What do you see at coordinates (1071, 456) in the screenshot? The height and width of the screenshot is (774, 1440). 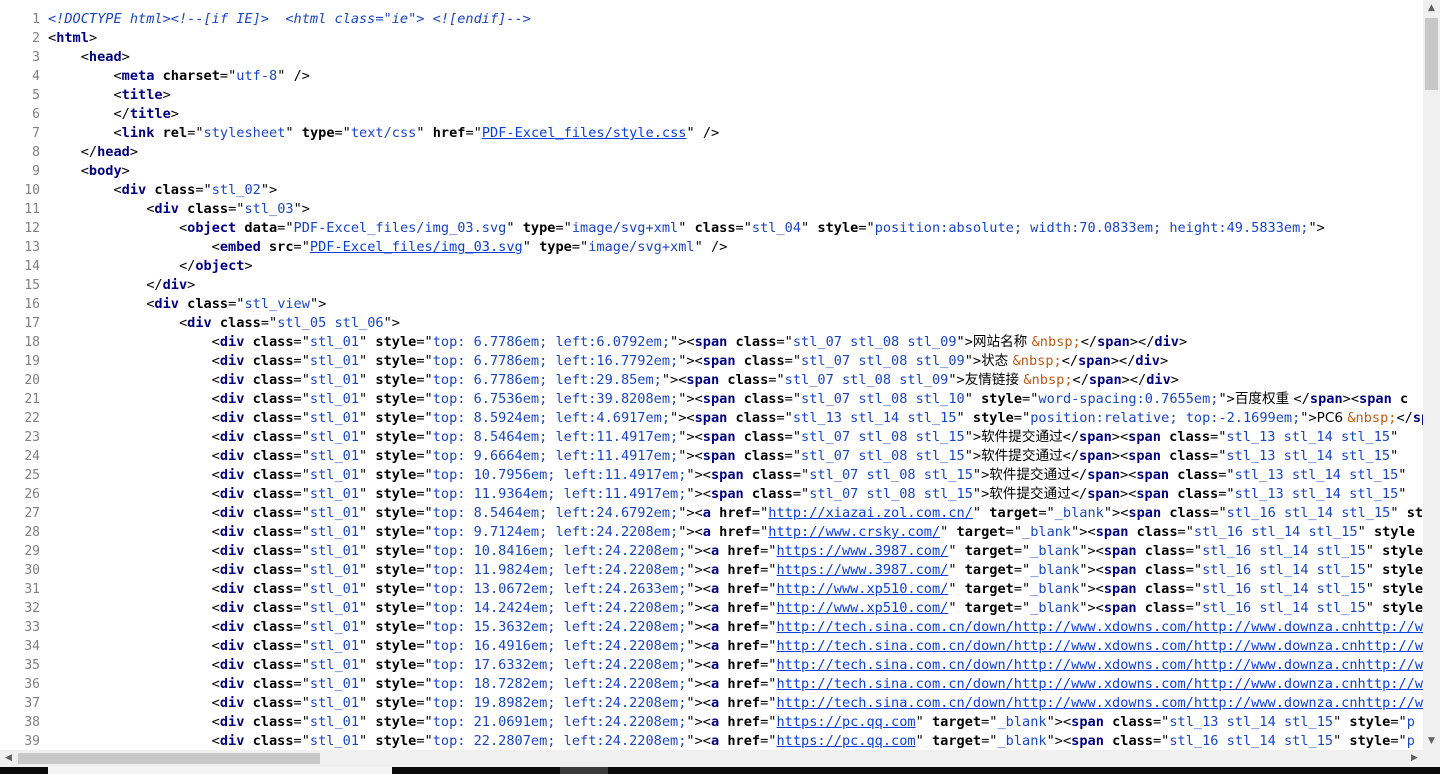 I see `code-token: </` at bounding box center [1071, 456].